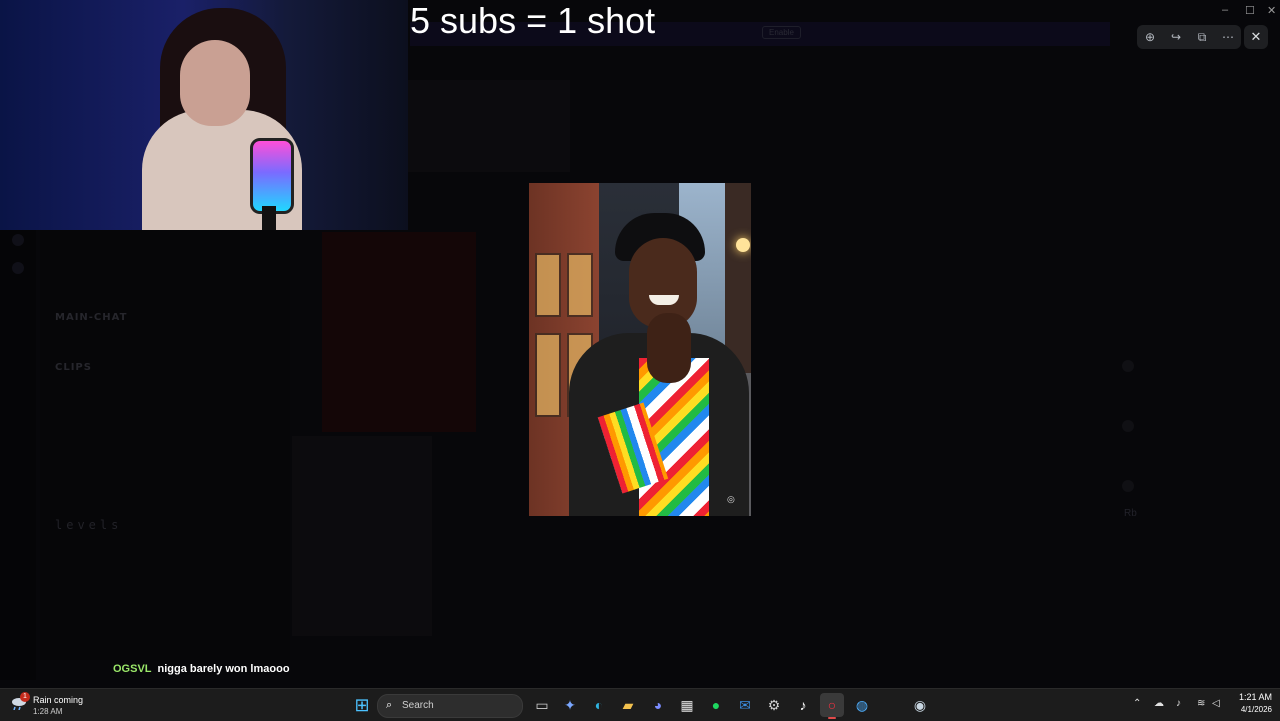 The width and height of the screenshot is (1280, 721). I want to click on settings-icon-glyph: ⚙, so click(774, 704).